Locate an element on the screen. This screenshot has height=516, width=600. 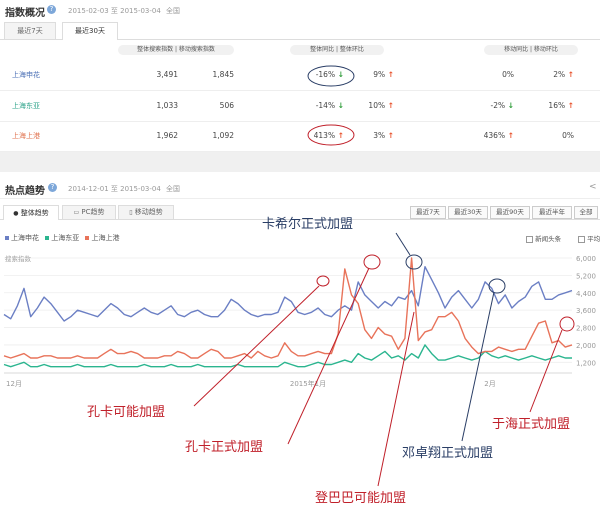
y-tick-label: 2,000 is located at coordinates (586, 346).